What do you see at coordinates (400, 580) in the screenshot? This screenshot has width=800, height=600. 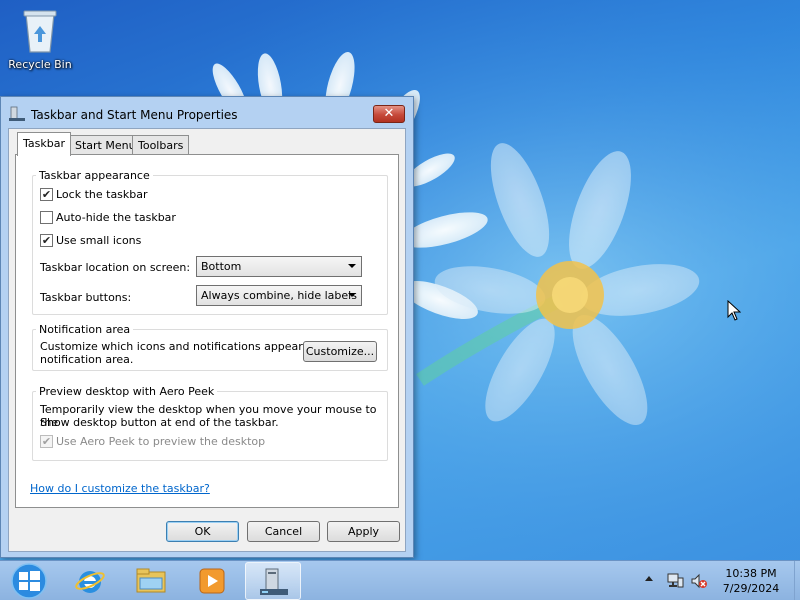 I see `taskbar: 10:38 PM 7/29/2024` at bounding box center [400, 580].